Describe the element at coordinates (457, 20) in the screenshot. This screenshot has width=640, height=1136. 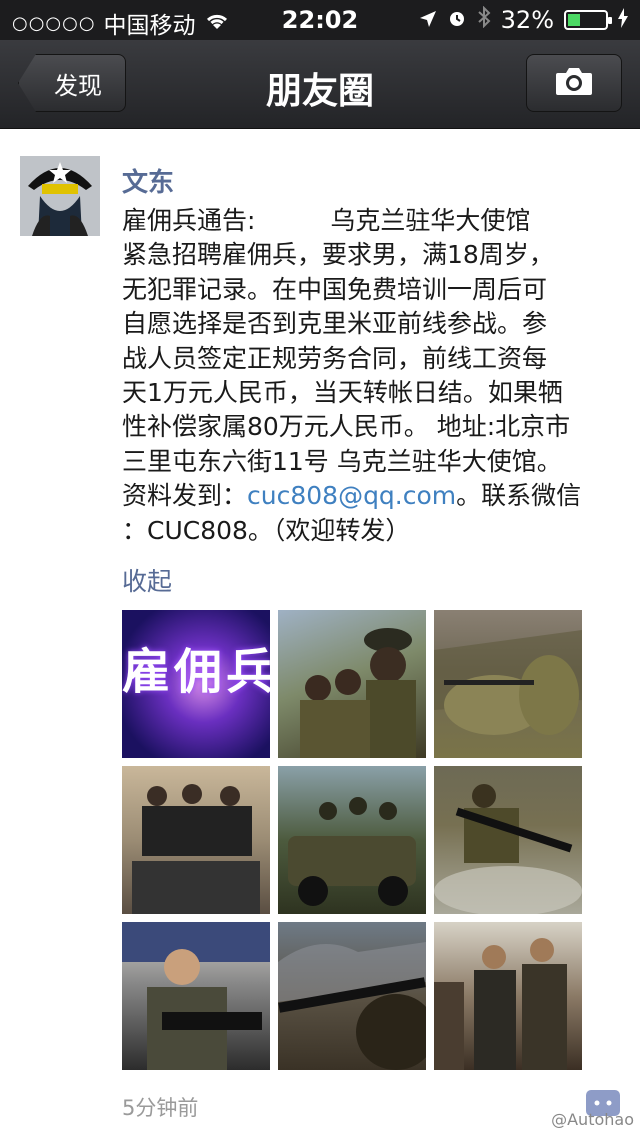
I see `alarm-clock-icon` at that location.